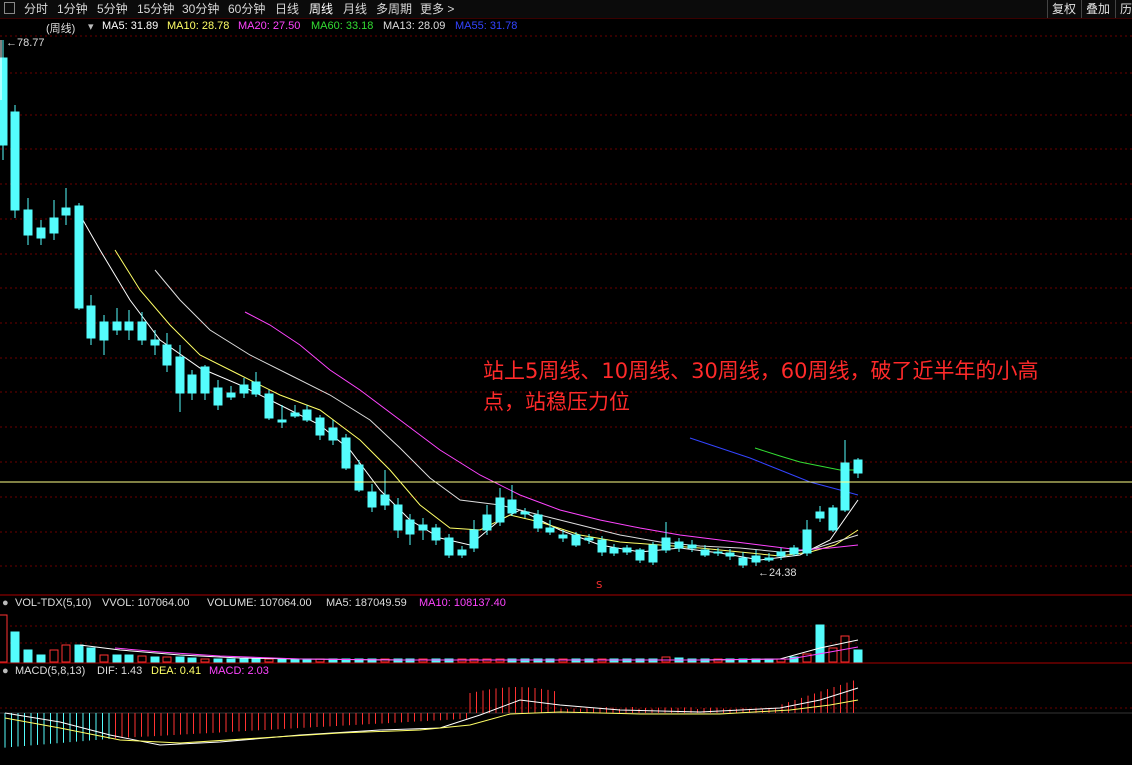  What do you see at coordinates (287, 9) in the screenshot?
I see `tab-daily: 日线` at bounding box center [287, 9].